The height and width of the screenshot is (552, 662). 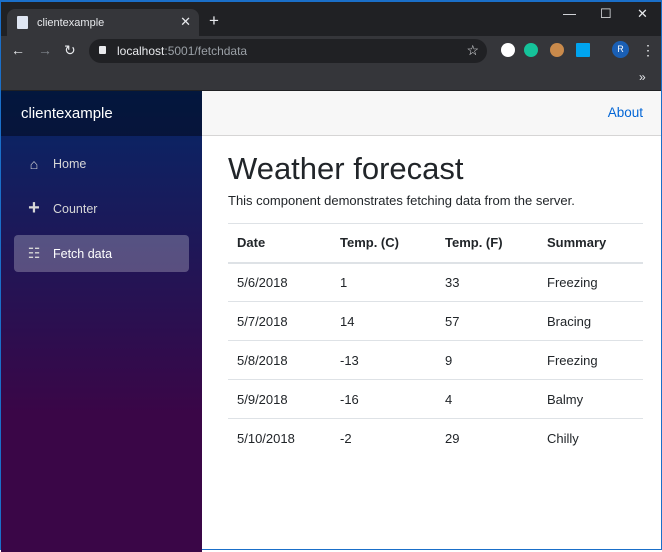 I want to click on tab-strip: clientexample ✕ + — ☐ ✕, so click(x=331, y=19).